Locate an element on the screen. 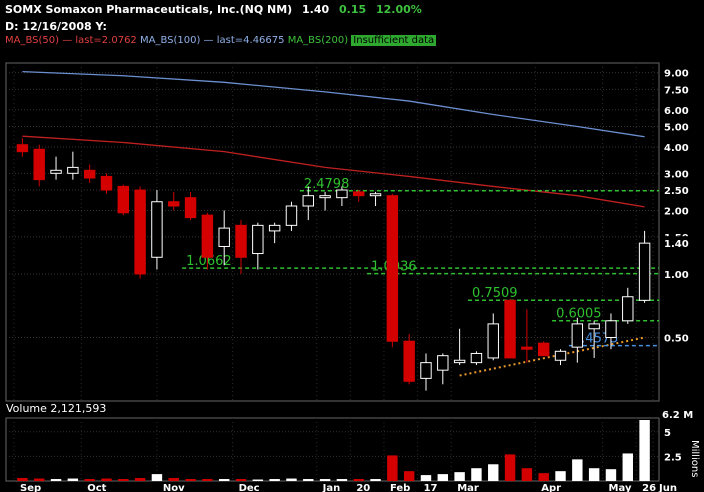 The width and height of the screenshot is (704, 492). x-tick-label: May is located at coordinates (620, 487).